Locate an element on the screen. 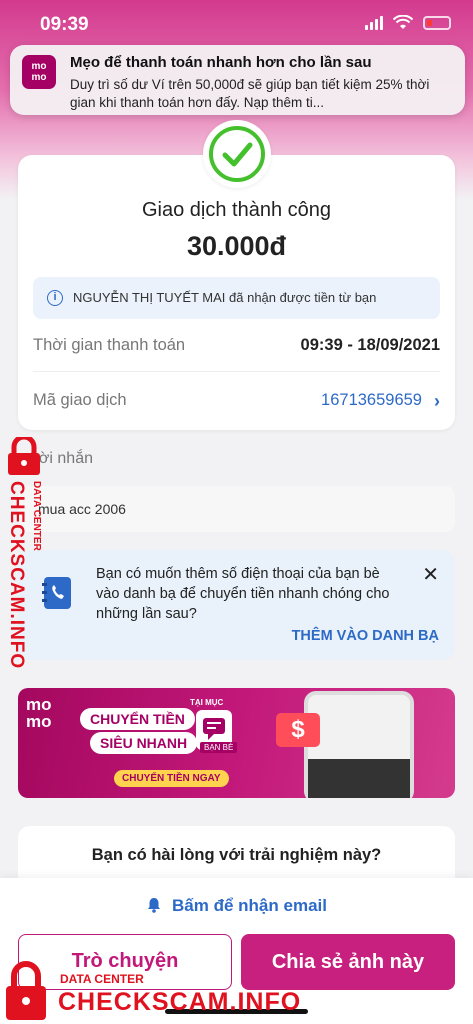  success-check-icon is located at coordinates (237, 154).